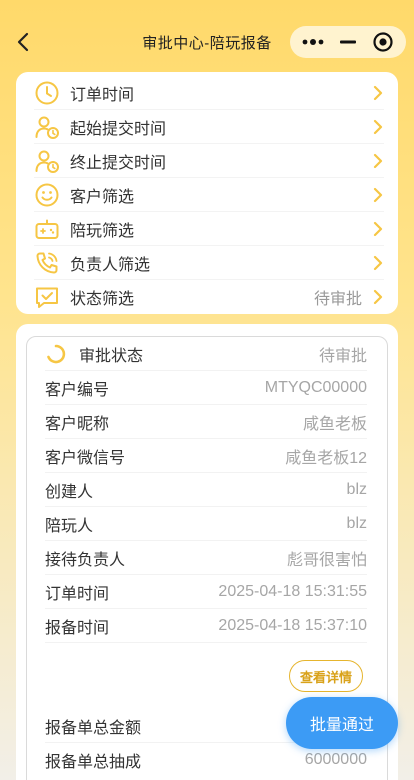 Image resolution: width=414 pixels, height=780 pixels. What do you see at coordinates (102, 231) in the screenshot?
I see `filter-label: 陪玩筛选` at bounding box center [102, 231].